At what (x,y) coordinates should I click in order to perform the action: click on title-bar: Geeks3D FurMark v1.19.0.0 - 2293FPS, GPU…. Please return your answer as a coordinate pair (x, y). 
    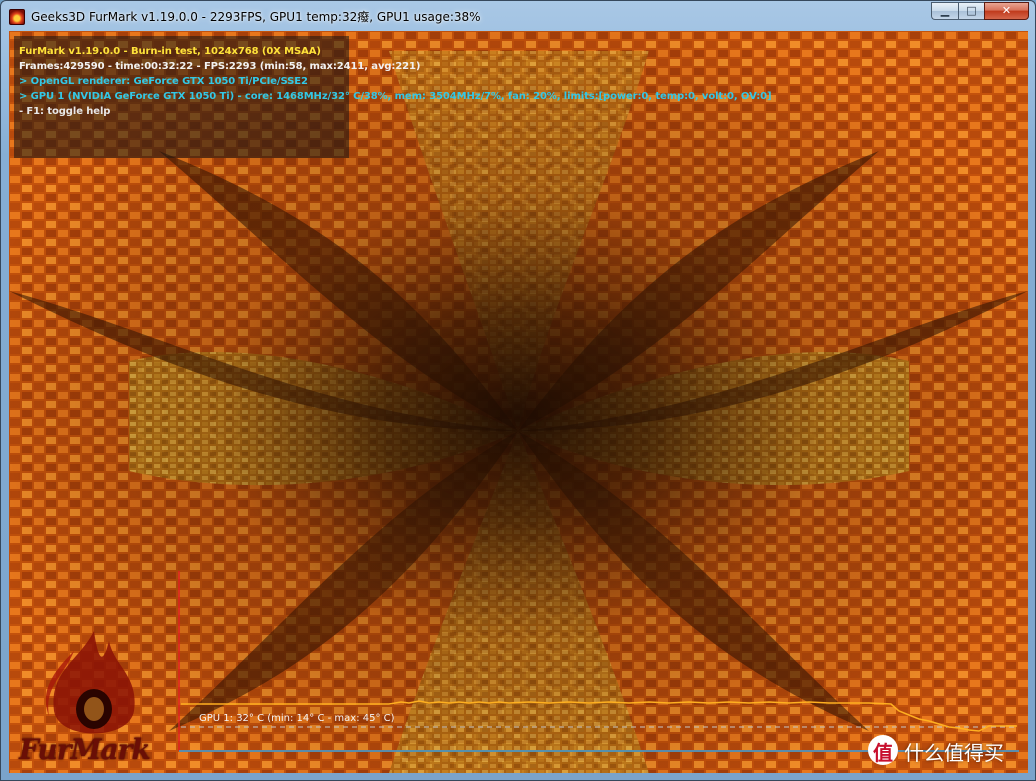
    Looking at the image, I should click on (518, 16).